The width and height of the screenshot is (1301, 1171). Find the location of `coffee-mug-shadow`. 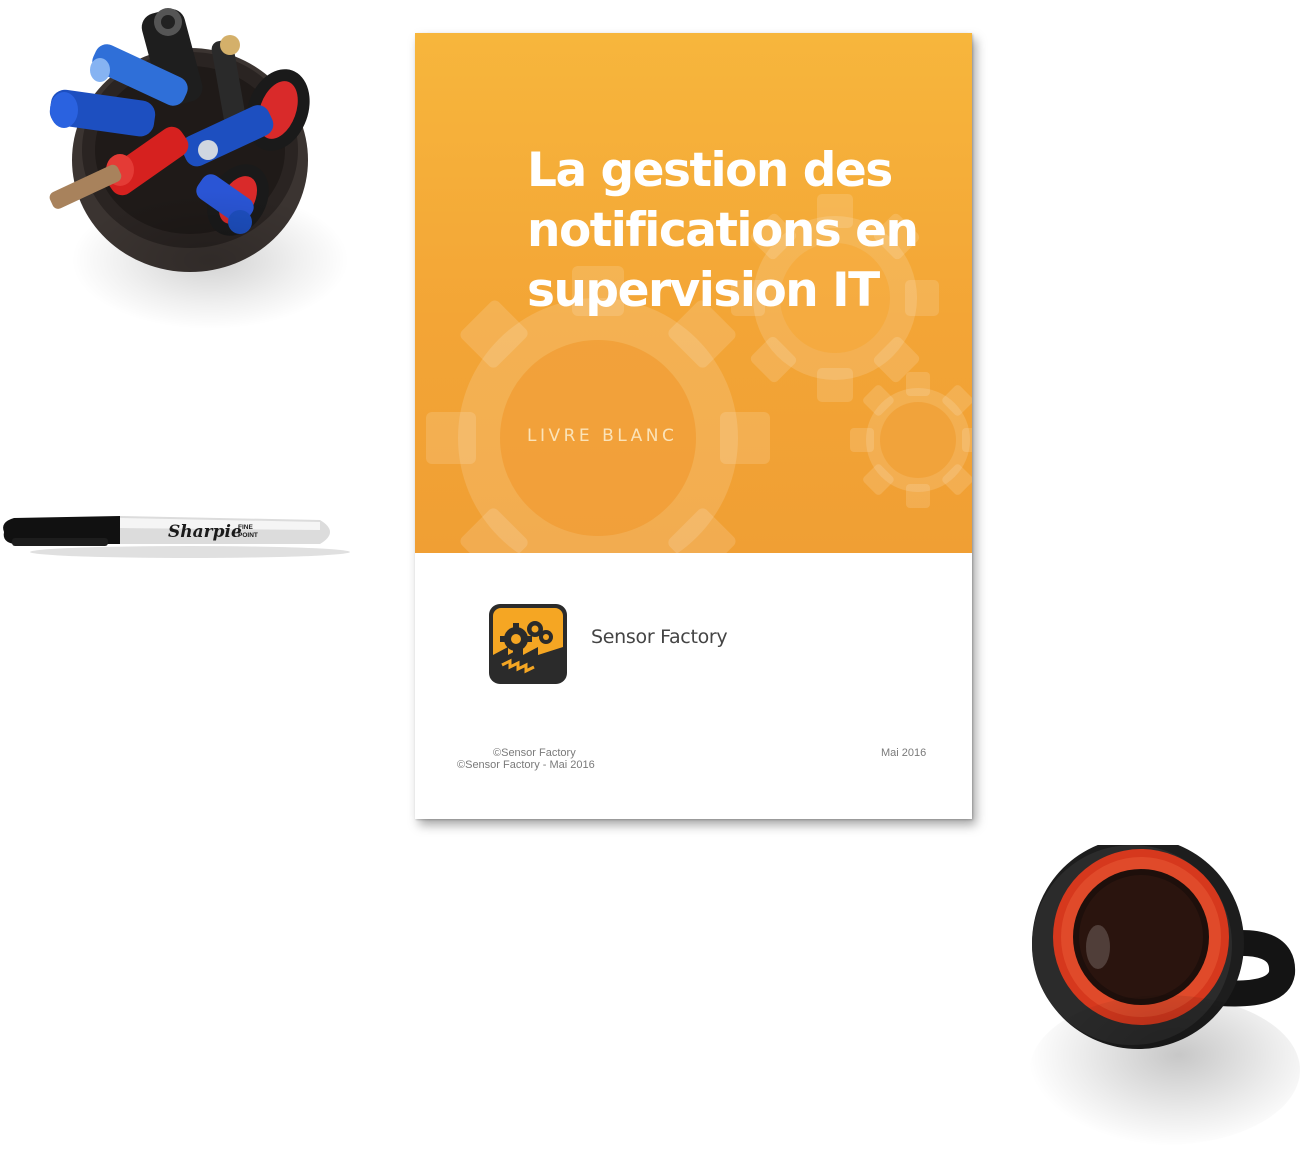

coffee-mug-shadow is located at coordinates (1165, 1070).